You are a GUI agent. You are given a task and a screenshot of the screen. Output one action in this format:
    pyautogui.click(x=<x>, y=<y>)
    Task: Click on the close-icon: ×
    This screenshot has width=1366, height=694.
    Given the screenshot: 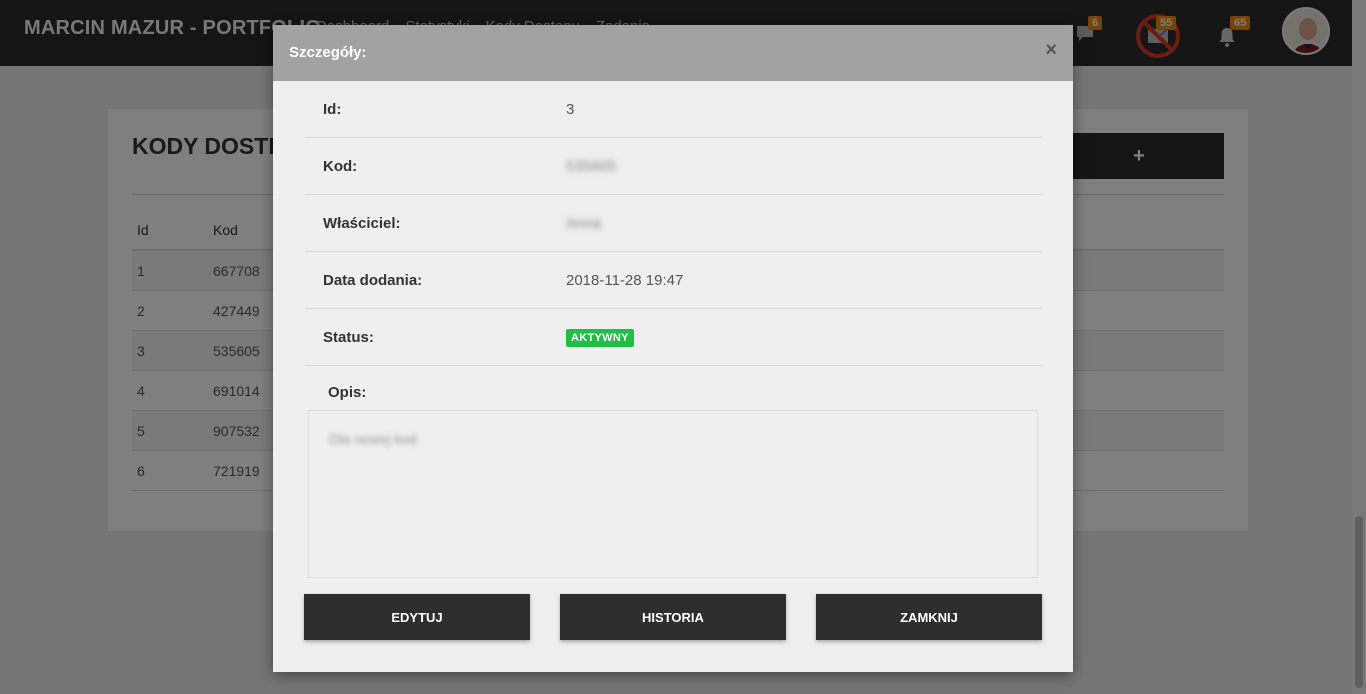 What is the action you would take?
    pyautogui.click(x=1051, y=50)
    